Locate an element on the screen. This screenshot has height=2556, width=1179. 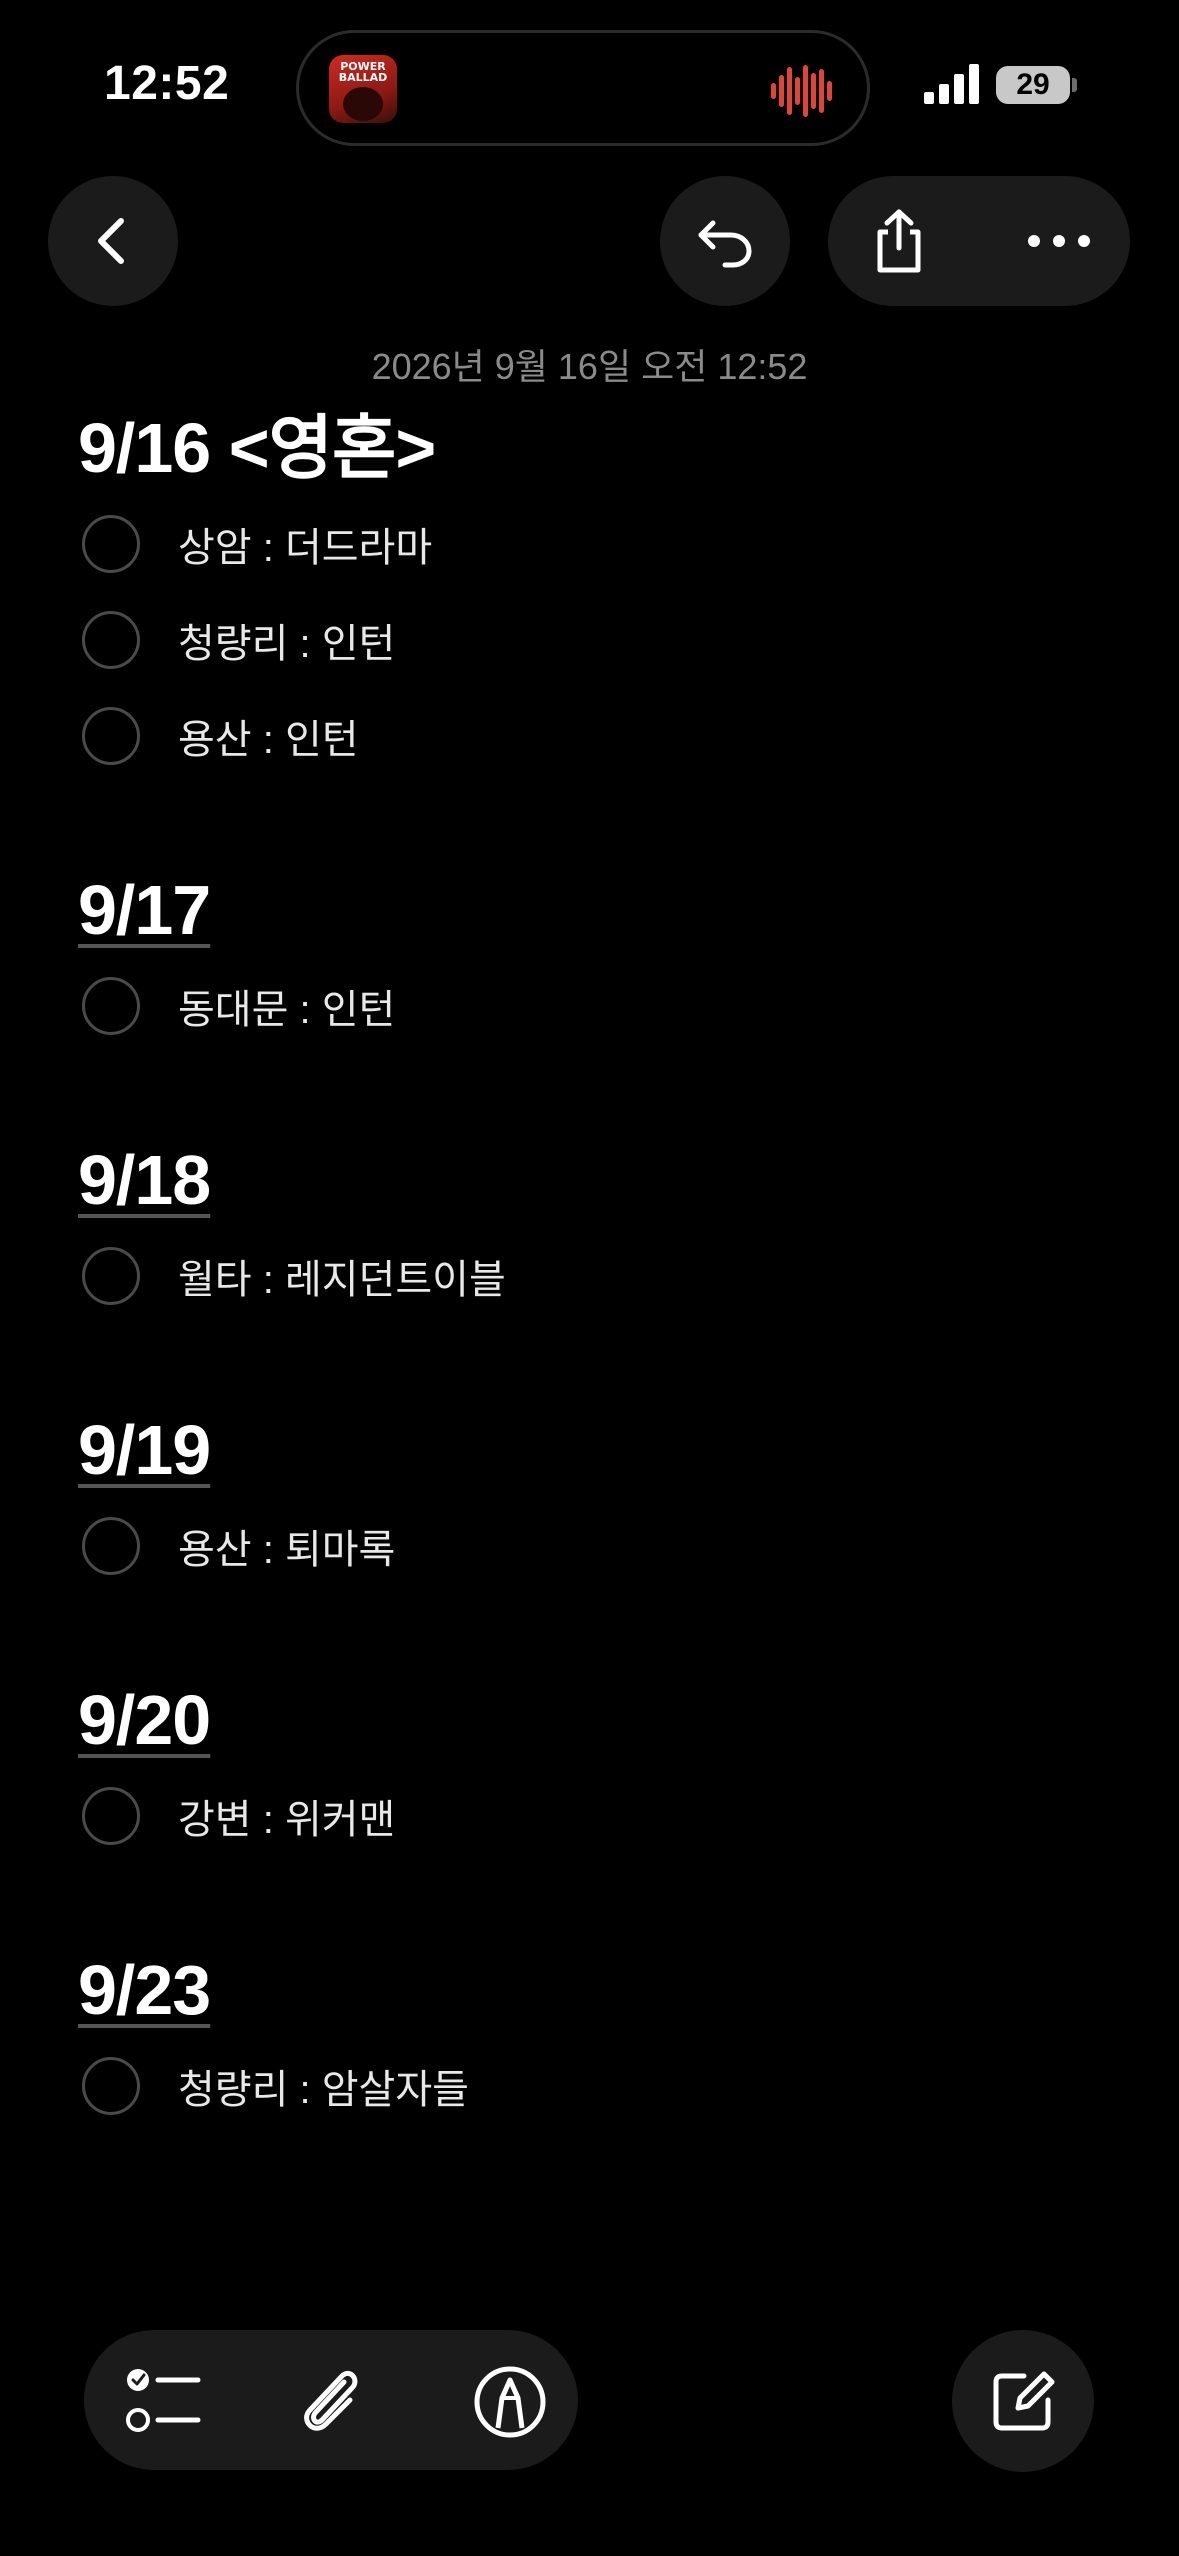
checklist-item: 용산 : 인턴 is located at coordinates (608, 736).